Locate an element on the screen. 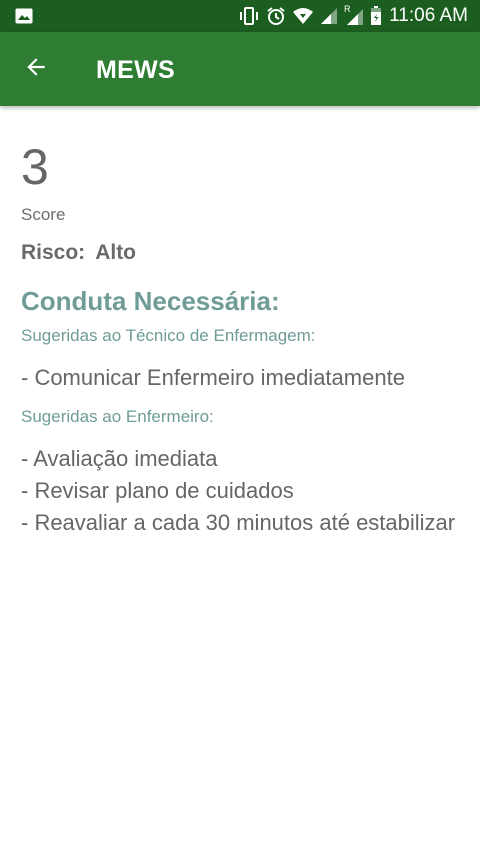 The width and height of the screenshot is (480, 854). status-icons: R is located at coordinates (310, 15).